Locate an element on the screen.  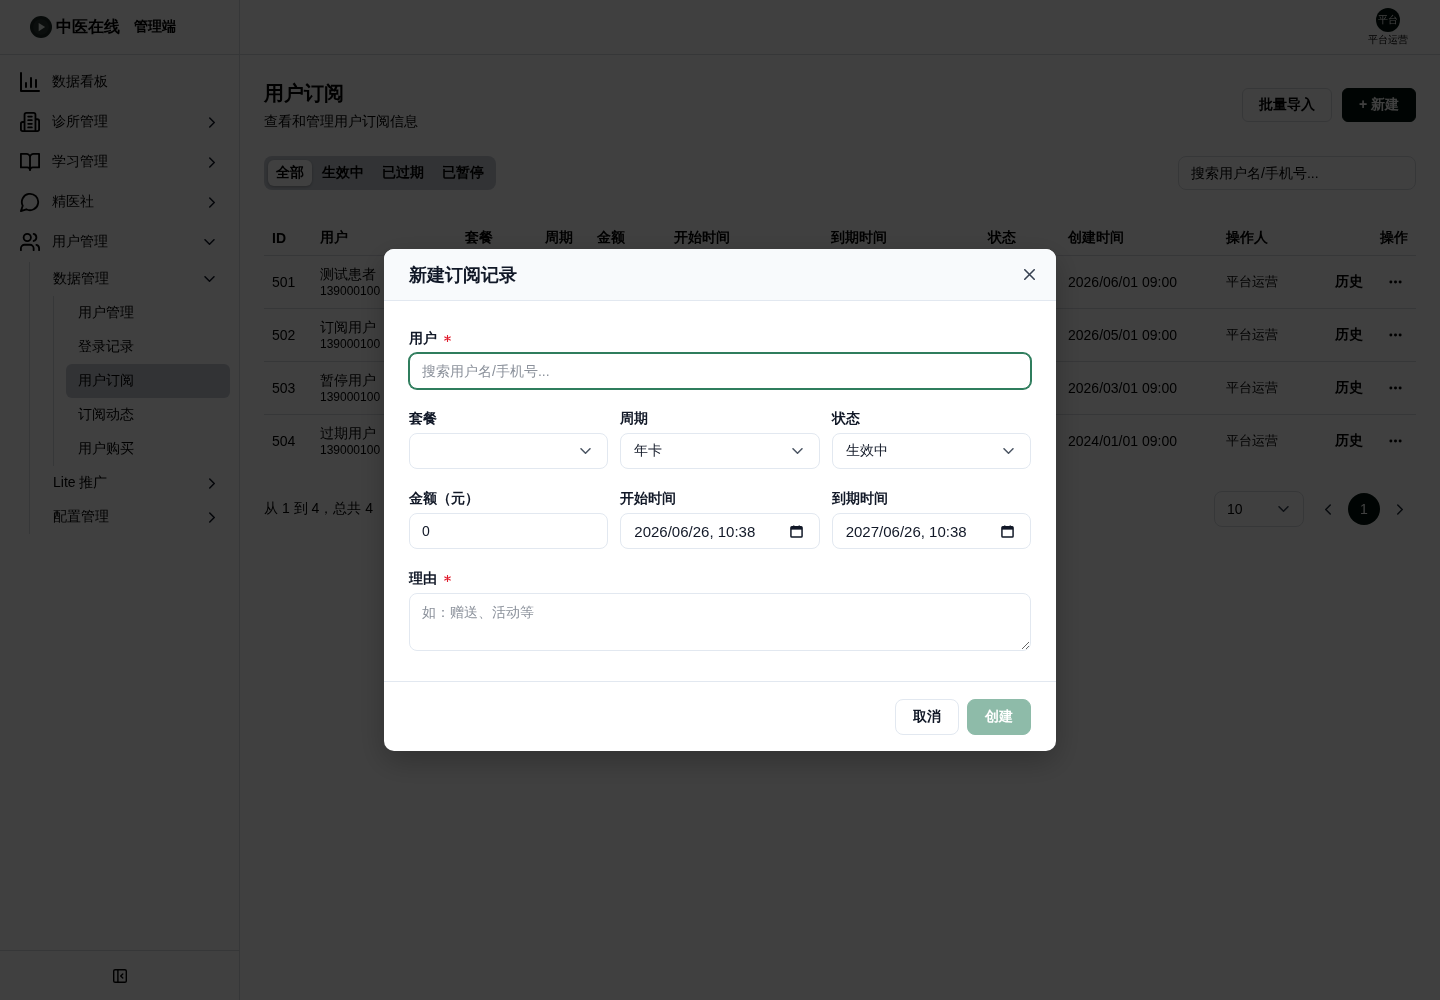
pagination-summary: 从 1 到 4，总共 4 is located at coordinates (318, 509).